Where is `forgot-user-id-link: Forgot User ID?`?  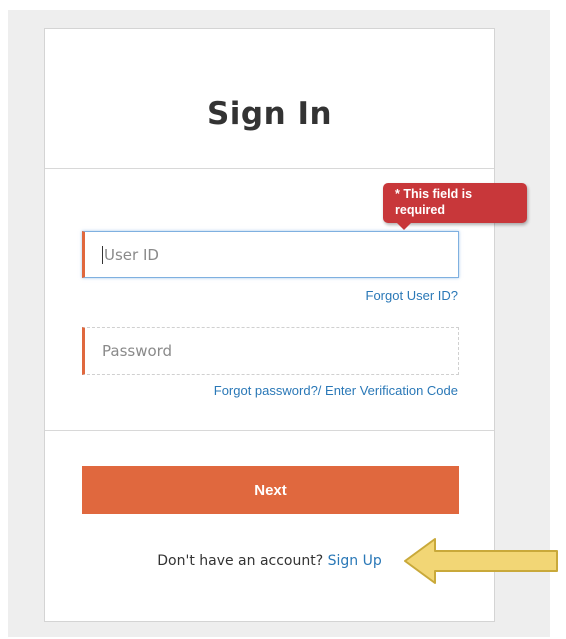 forgot-user-id-link: Forgot User ID? is located at coordinates (412, 295).